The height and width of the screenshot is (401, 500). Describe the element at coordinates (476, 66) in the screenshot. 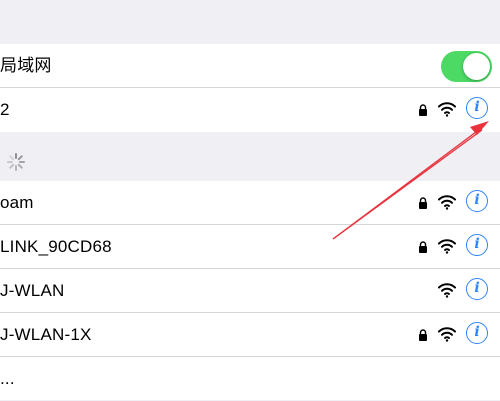

I see `toggle-knob` at that location.